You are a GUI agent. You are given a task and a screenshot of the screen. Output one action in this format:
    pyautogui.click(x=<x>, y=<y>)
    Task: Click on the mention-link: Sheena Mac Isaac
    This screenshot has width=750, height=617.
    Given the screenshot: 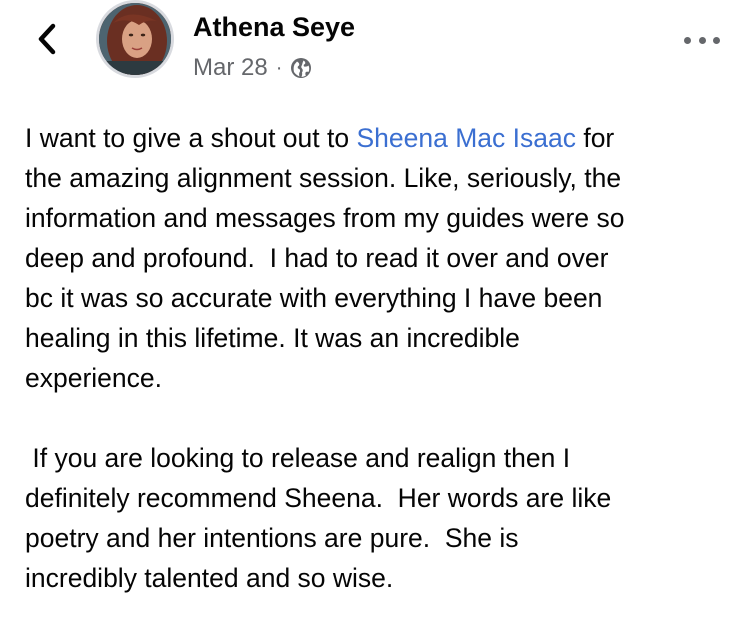 What is the action you would take?
    pyautogui.click(x=466, y=138)
    